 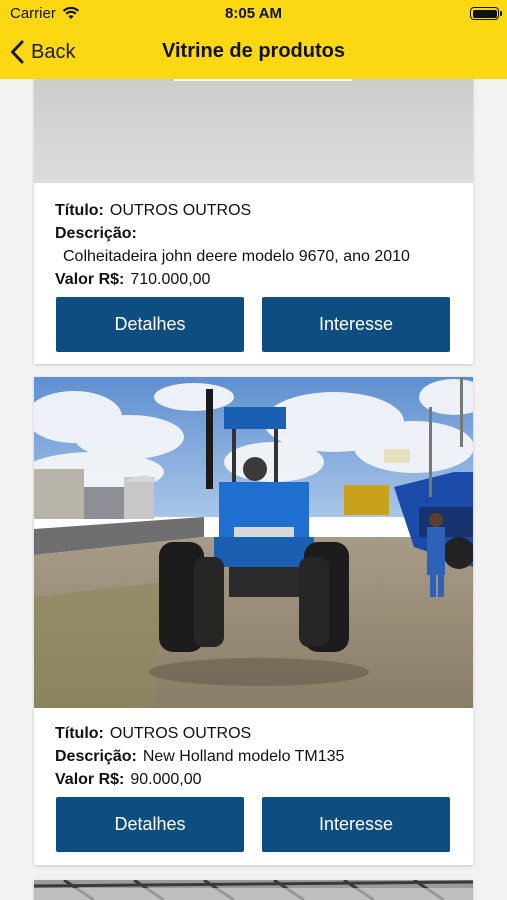 I want to click on status-bar: Carrier 8:05 AM, so click(x=253, y=14).